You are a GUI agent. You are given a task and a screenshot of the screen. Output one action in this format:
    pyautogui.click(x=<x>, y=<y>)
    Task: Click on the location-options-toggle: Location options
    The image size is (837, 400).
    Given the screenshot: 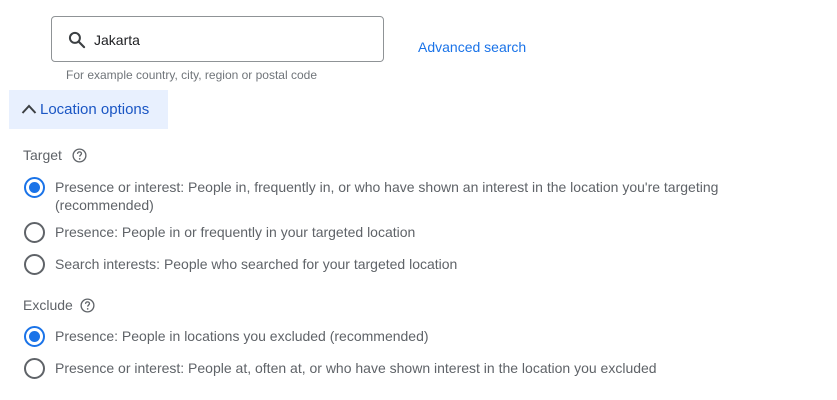 What is the action you would take?
    pyautogui.click(x=88, y=109)
    